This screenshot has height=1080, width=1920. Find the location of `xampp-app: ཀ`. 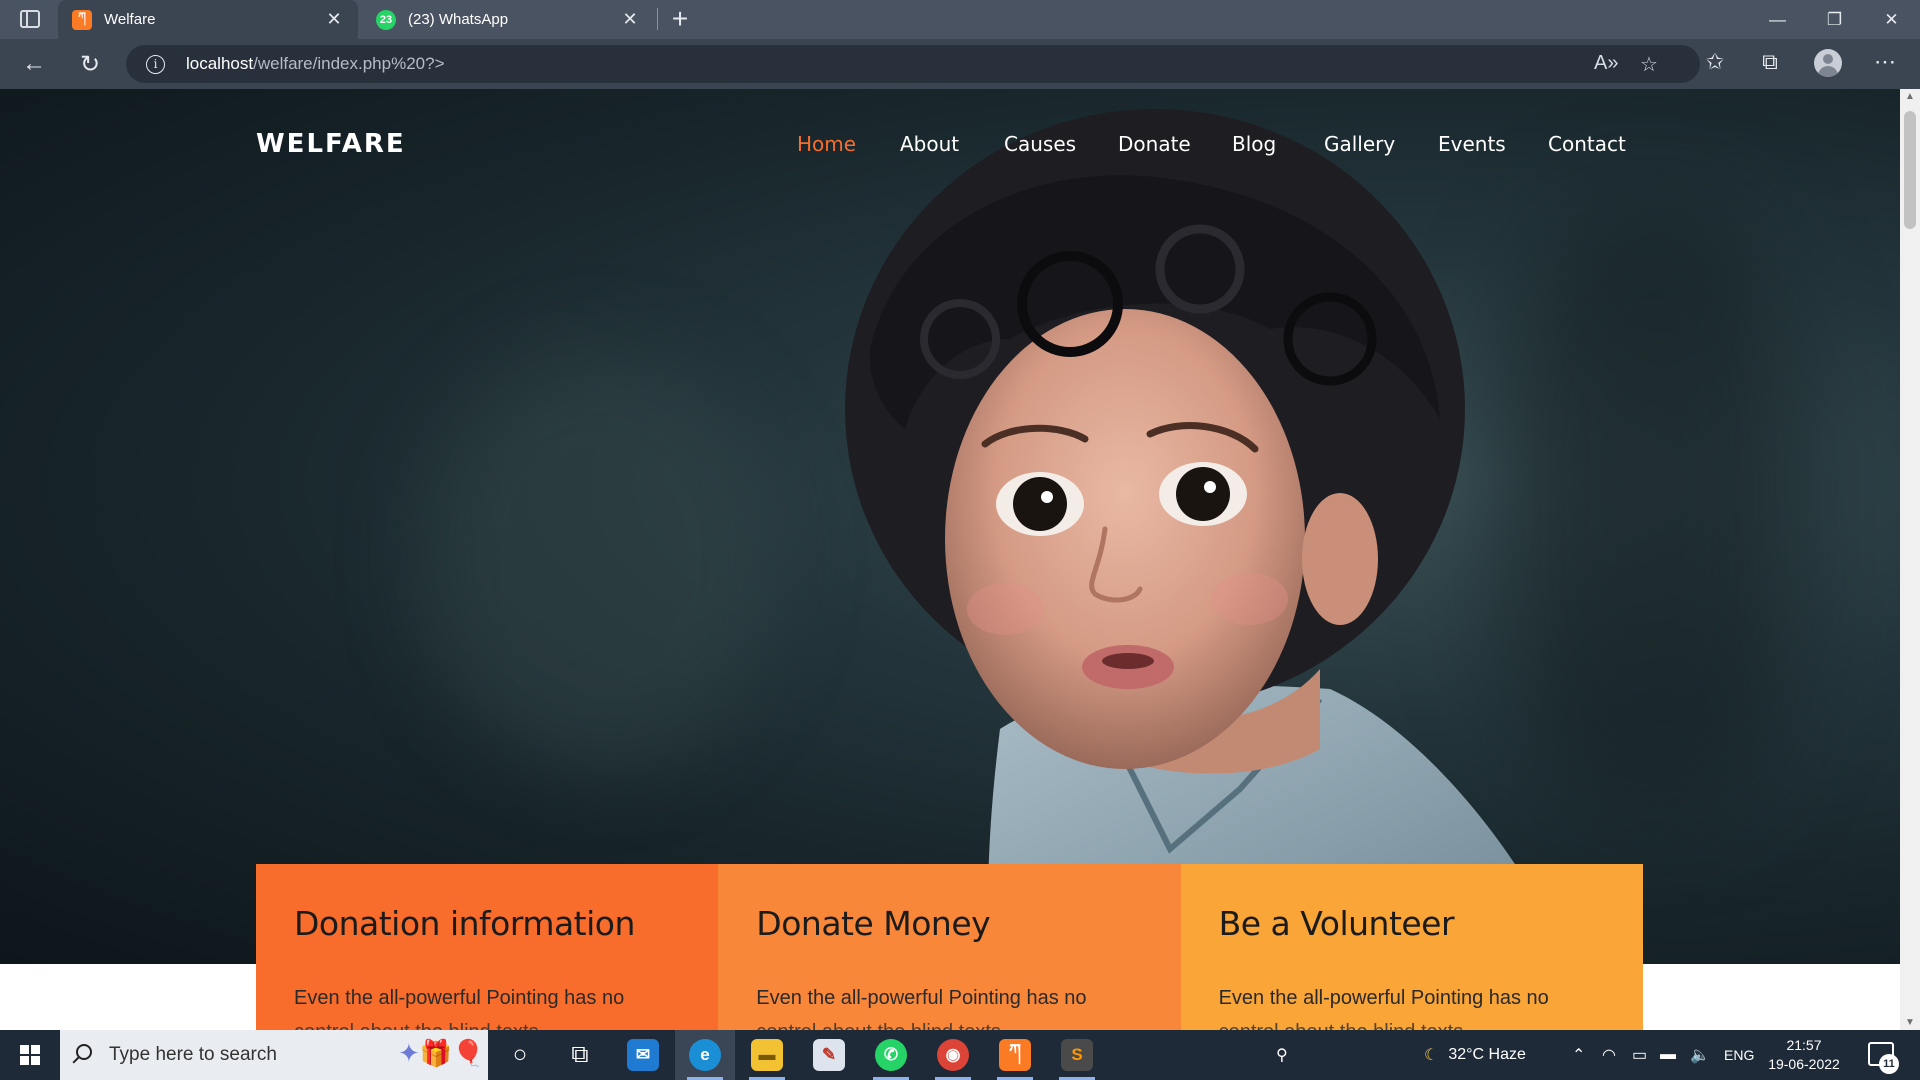

xampp-app: ཀ is located at coordinates (1015, 1055).